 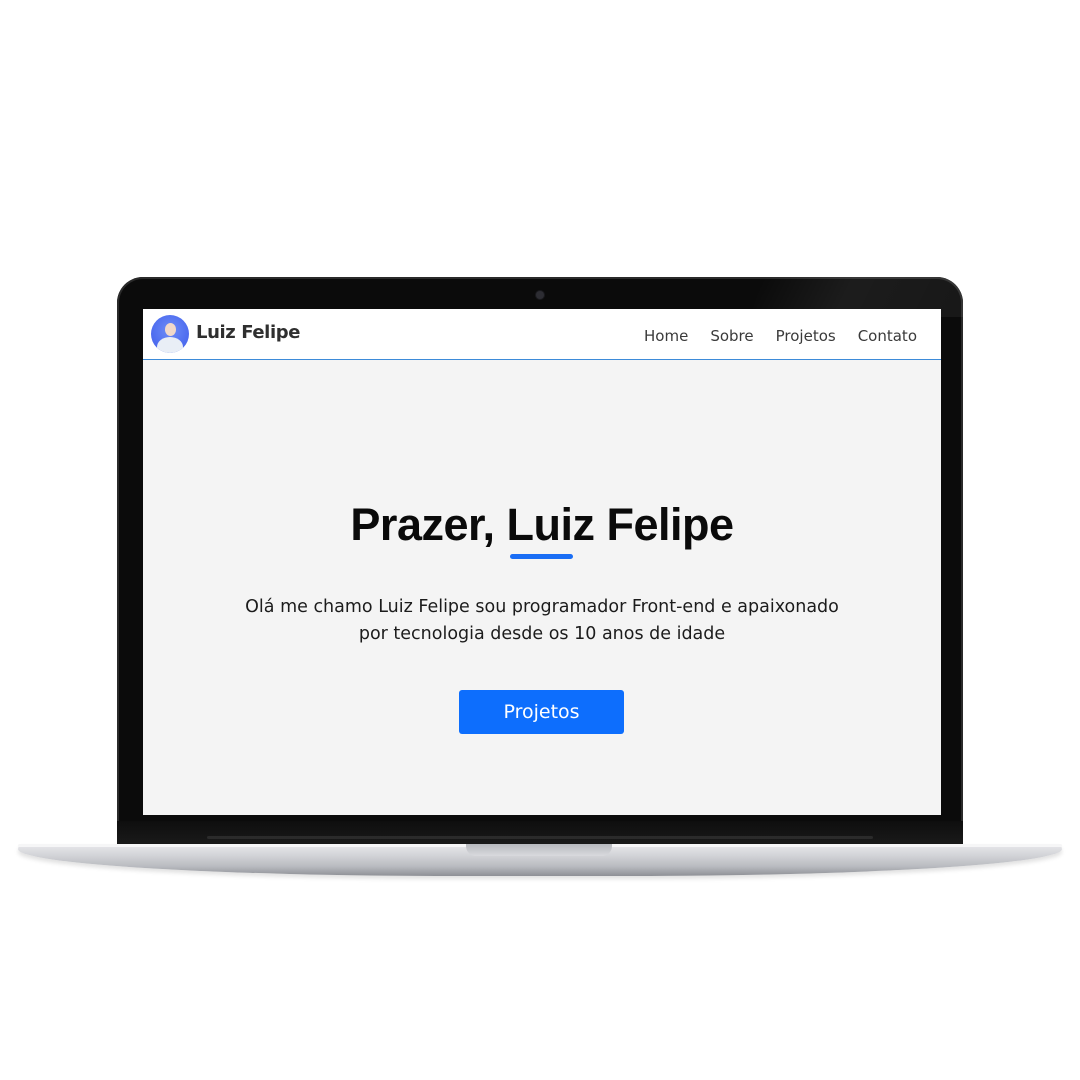 What do you see at coordinates (541, 556) in the screenshot?
I see `title-underline` at bounding box center [541, 556].